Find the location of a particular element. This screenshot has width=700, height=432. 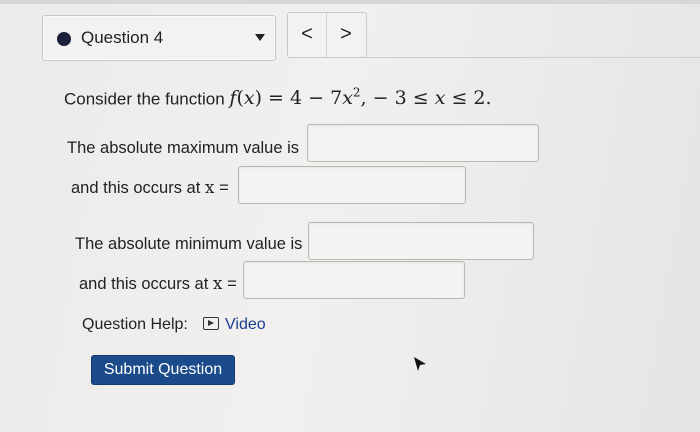

next-question-button: > is located at coordinates (346, 35).